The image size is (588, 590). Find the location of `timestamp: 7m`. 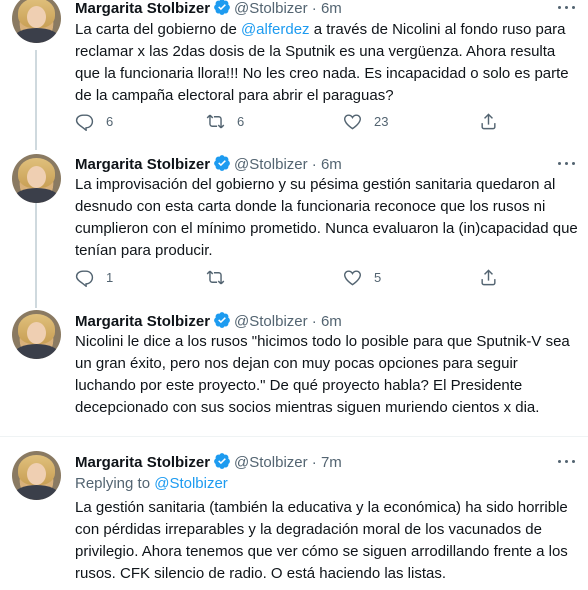

timestamp: 7m is located at coordinates (331, 462).